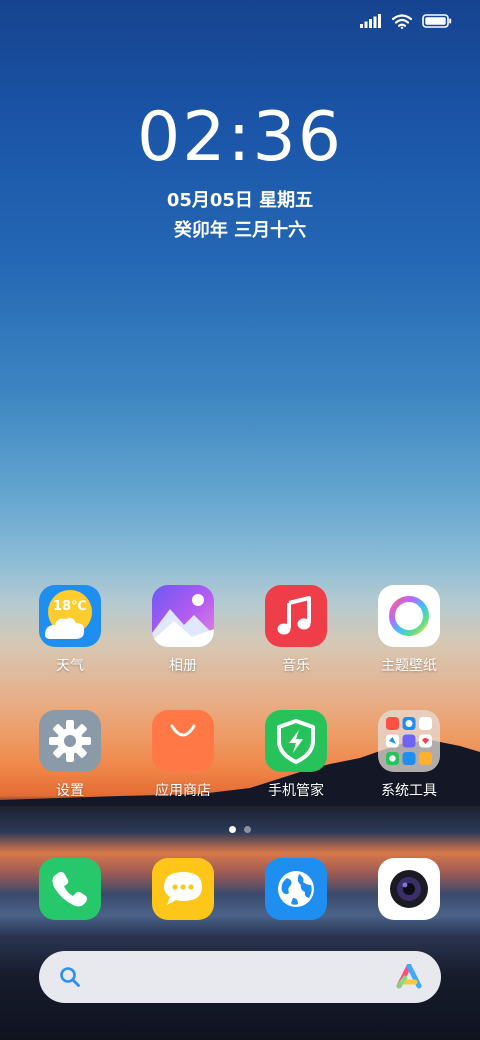 The height and width of the screenshot is (1040, 480). I want to click on camera-icon, so click(409, 889).